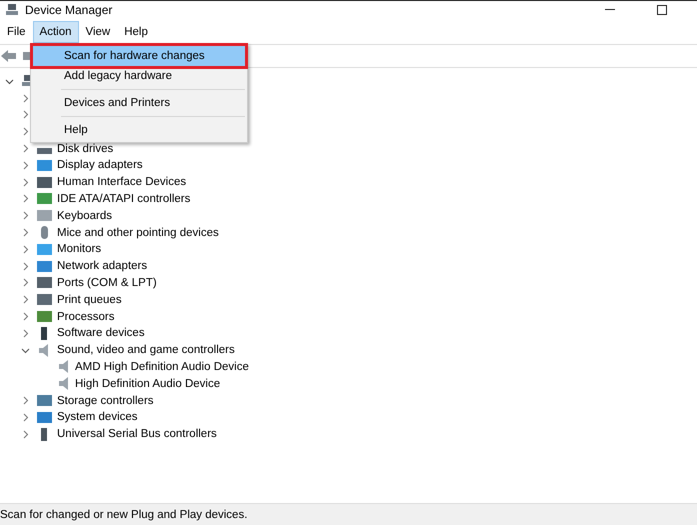 The height and width of the screenshot is (525, 697). What do you see at coordinates (124, 514) in the screenshot?
I see `status-text: Scan for changed or new Plug and Play devices.` at bounding box center [124, 514].